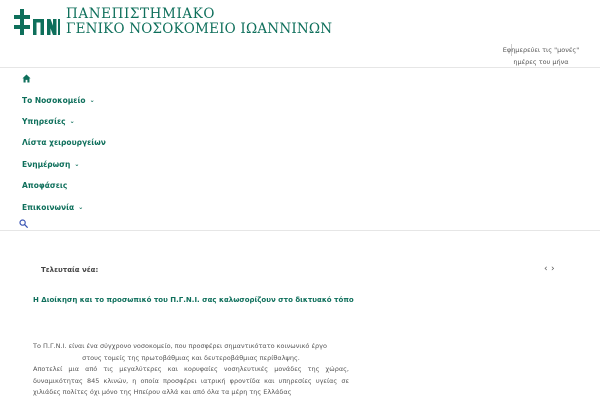 The image size is (600, 400). I want to click on nav-item-services: Υπηρεσίες ⌄, so click(48, 121).